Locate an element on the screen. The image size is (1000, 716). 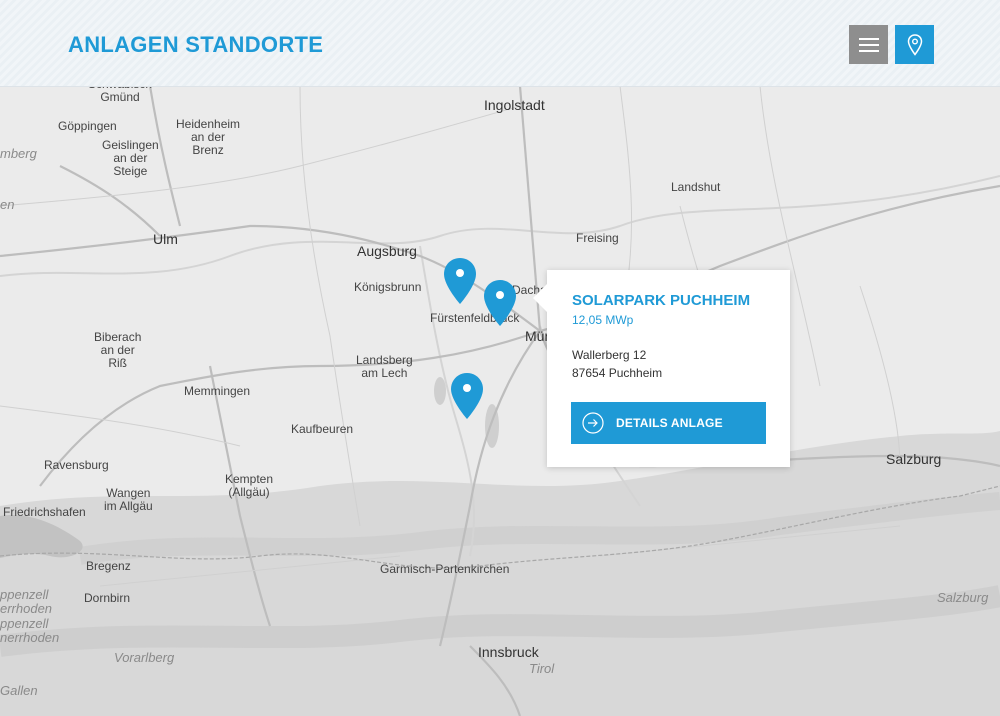
label-left-edge: en is located at coordinates (7, 204).